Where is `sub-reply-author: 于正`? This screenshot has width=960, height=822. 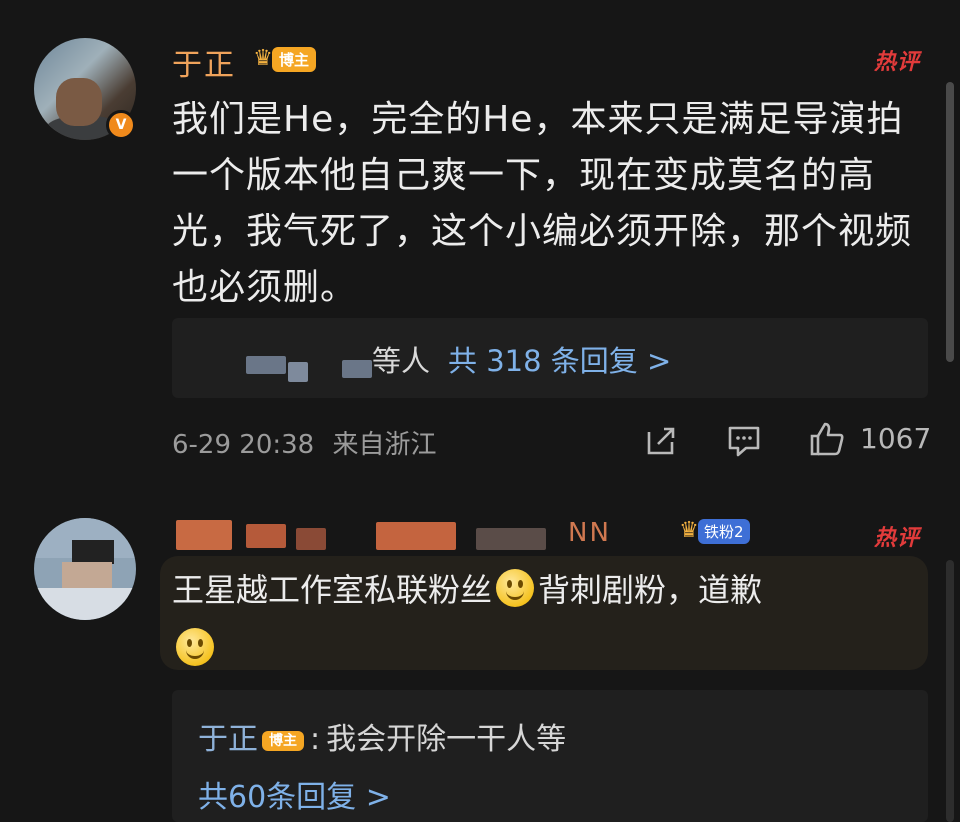 sub-reply-author: 于正 is located at coordinates (228, 739).